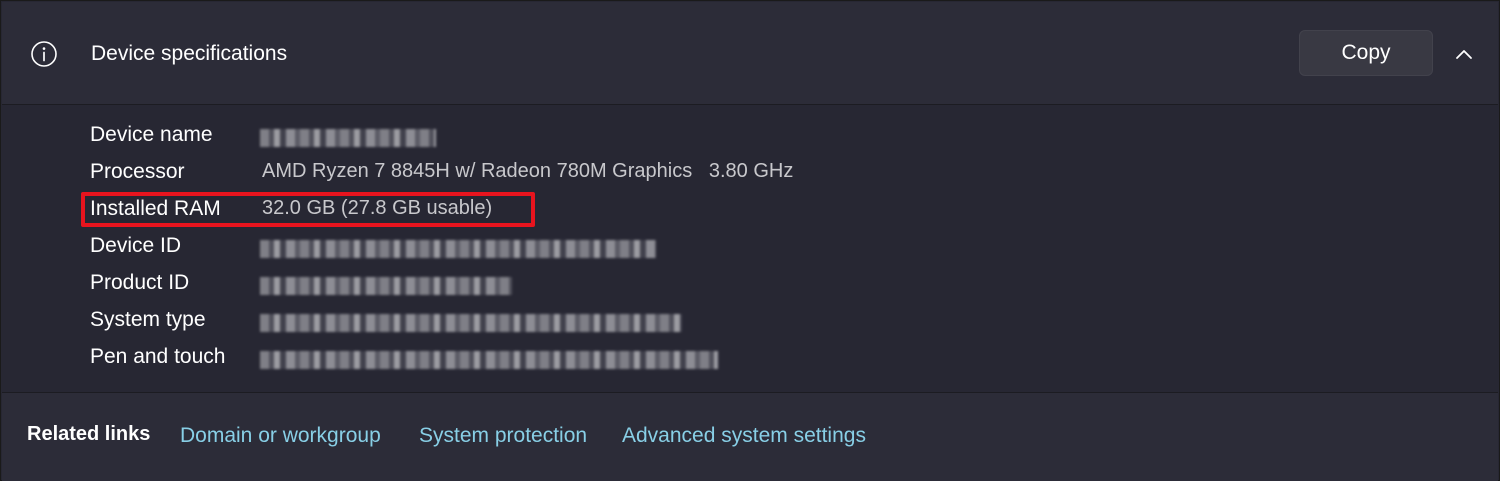 This screenshot has height=481, width=1500. Describe the element at coordinates (377, 208) in the screenshot. I see `spec-value: 32.0 GB (27.8 GB usable)` at that location.